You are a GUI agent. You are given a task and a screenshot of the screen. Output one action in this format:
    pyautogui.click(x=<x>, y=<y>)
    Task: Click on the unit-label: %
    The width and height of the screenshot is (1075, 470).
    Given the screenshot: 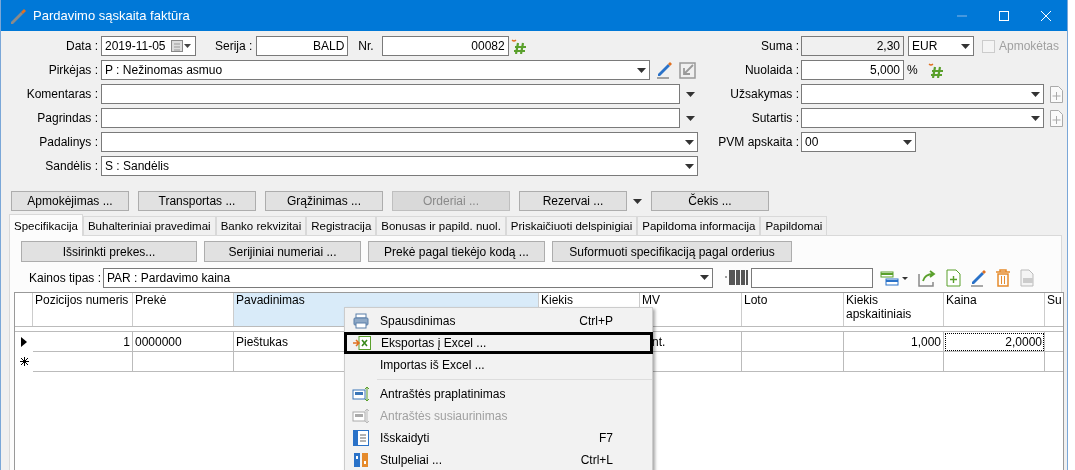 What is the action you would take?
    pyautogui.click(x=912, y=70)
    